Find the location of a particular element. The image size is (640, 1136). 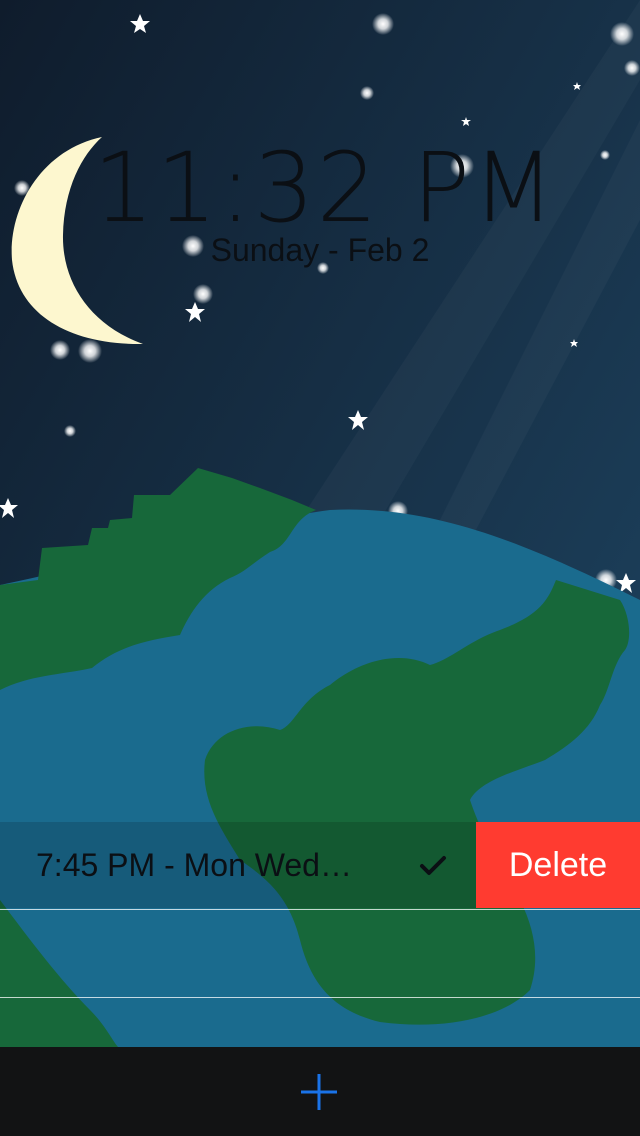

empty-list-row is located at coordinates (320, 953).